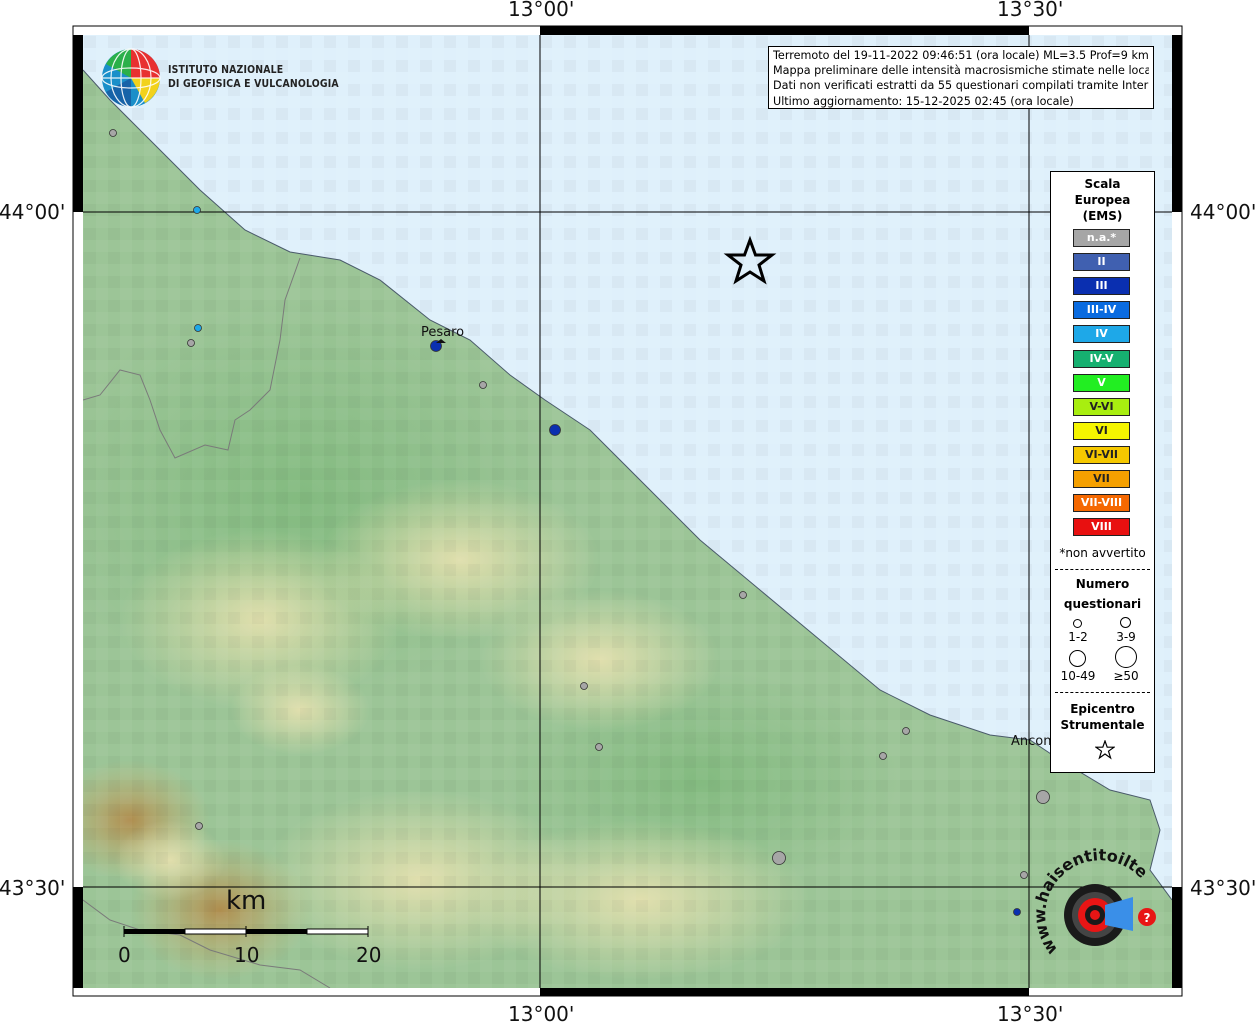 The image size is (1255, 1026). I want to click on epicenter-legend-title: Epicentro Strumentale, so click(1102, 717).